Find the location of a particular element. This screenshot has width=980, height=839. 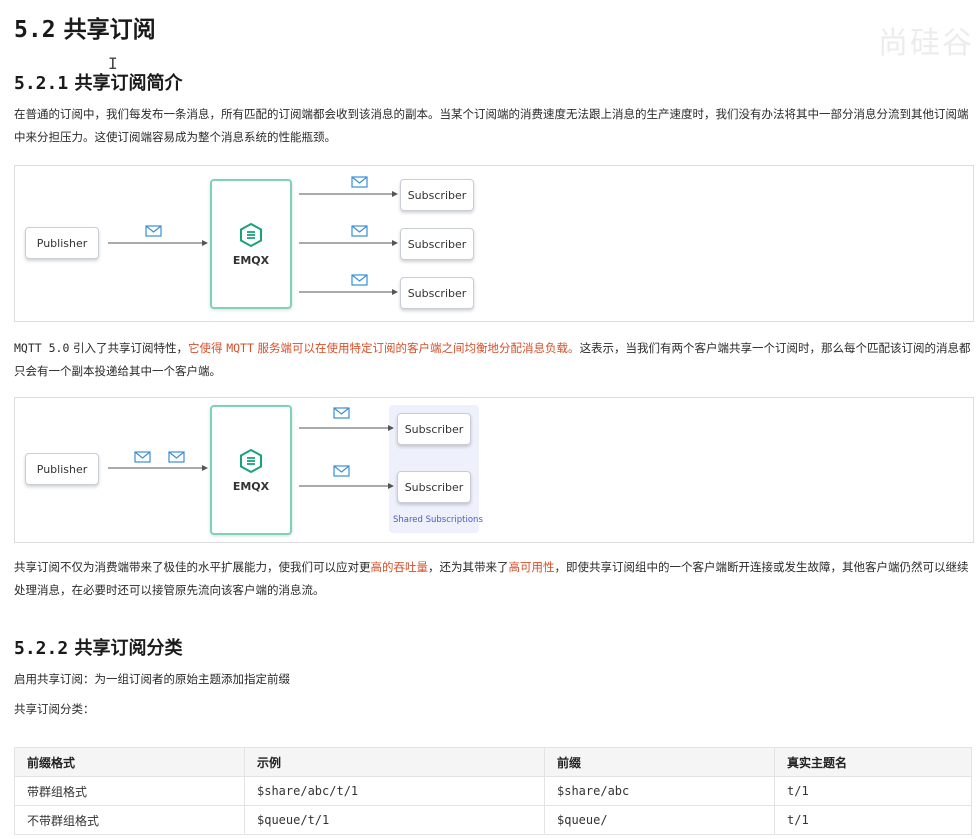

para3-text-b: ，还为其带来了 is located at coordinates (468, 567).